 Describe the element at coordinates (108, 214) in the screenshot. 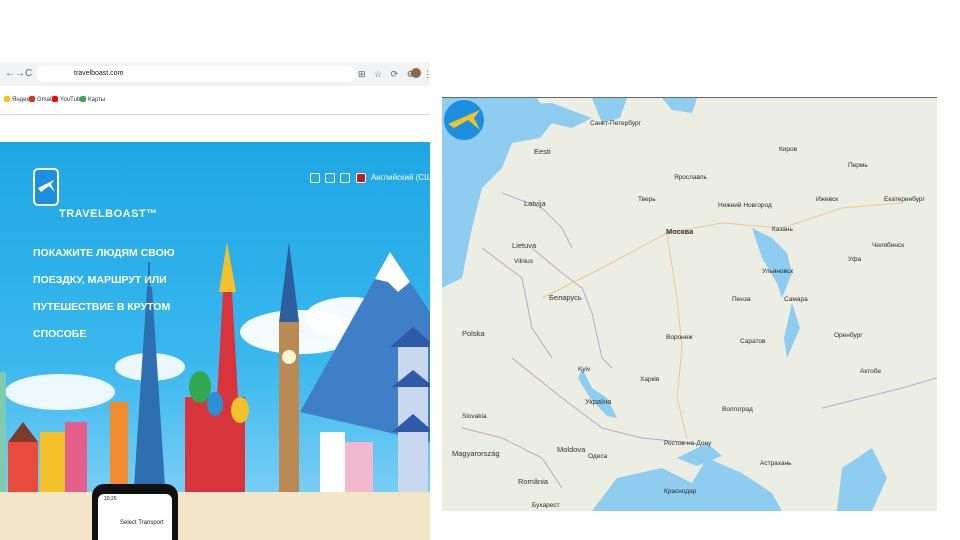

I see `travelboast-logo: TRAVELBOAST™` at that location.